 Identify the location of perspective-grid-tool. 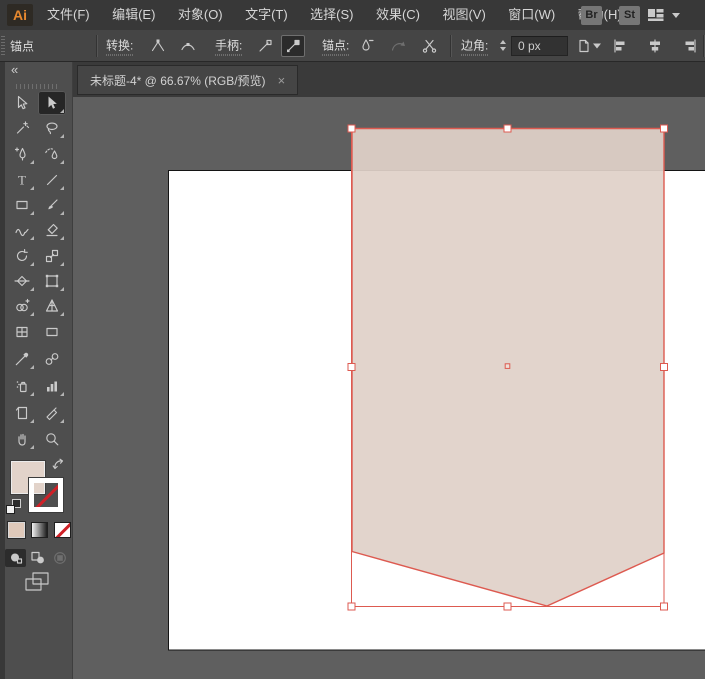
(52, 306).